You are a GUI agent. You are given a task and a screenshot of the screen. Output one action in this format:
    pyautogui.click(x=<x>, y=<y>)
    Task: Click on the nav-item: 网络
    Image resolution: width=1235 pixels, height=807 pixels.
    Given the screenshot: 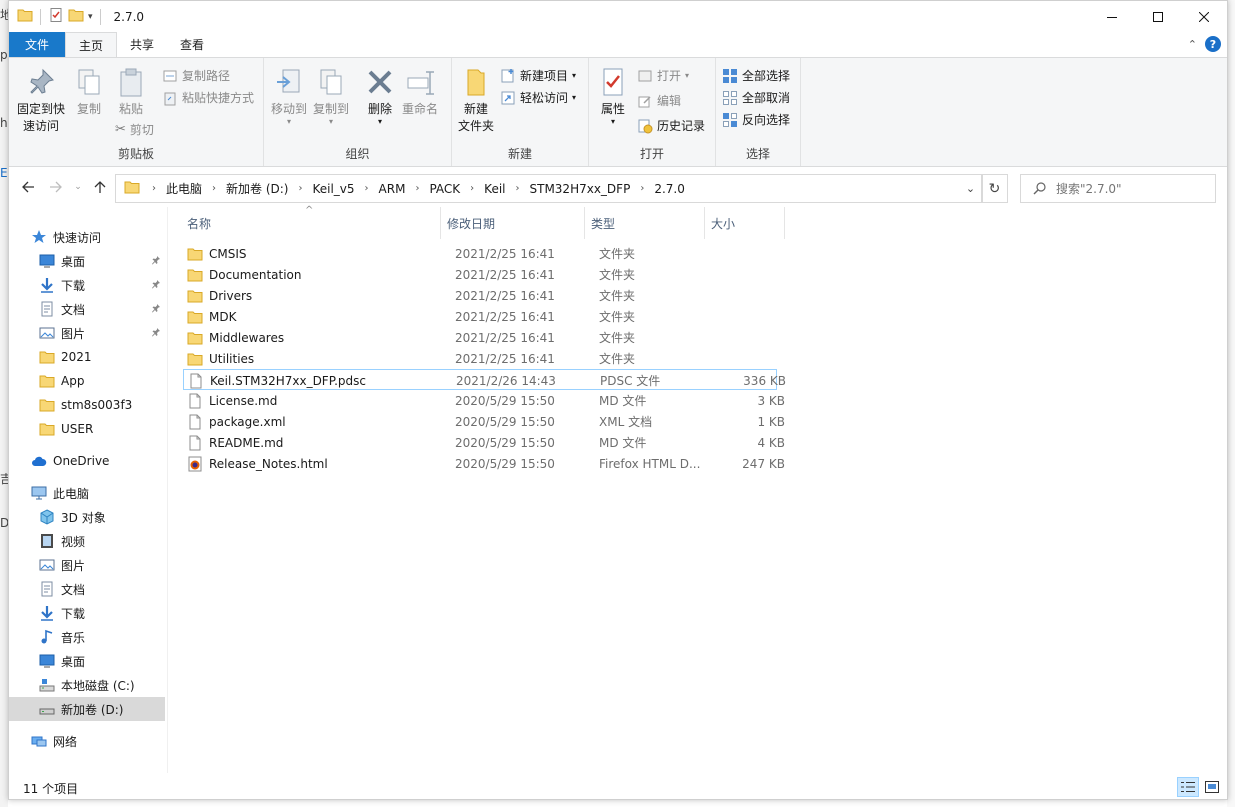 What is the action you would take?
    pyautogui.click(x=87, y=741)
    